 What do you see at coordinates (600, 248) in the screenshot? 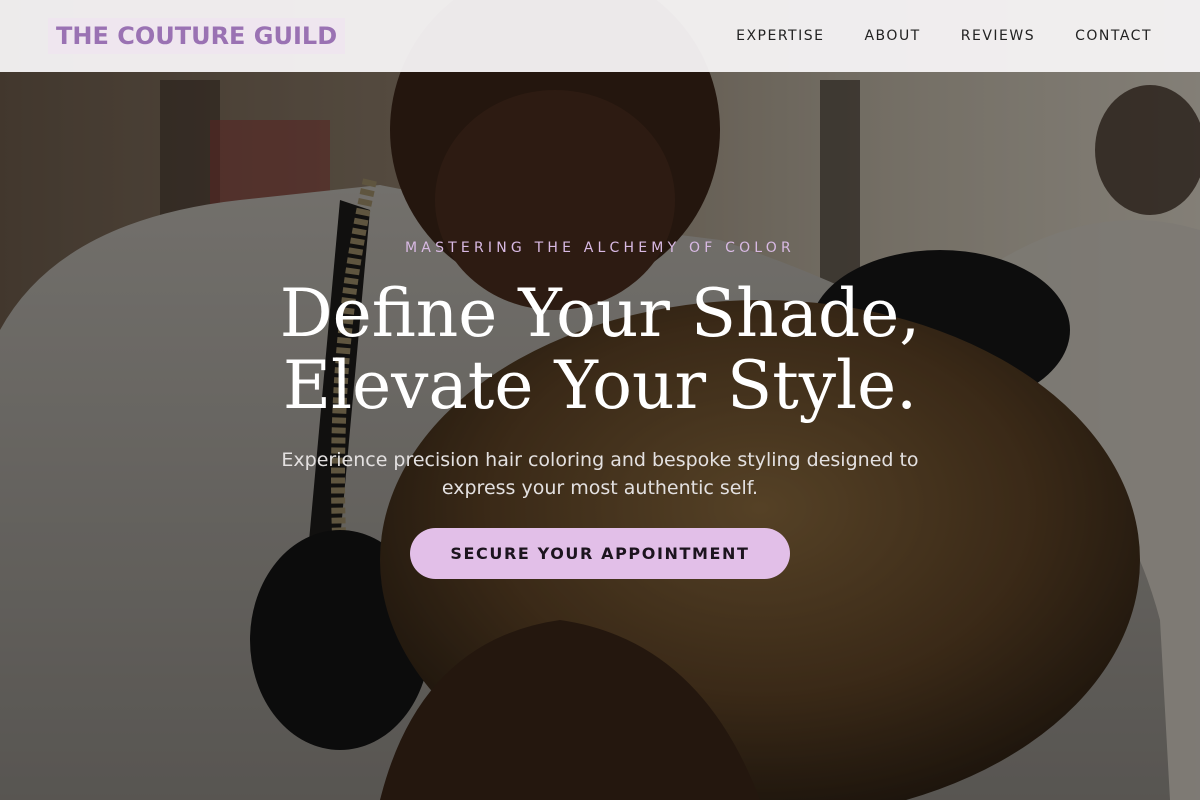
I see `hero-eyebrow: MASTERING THE ALCHEMY OF COLOR` at bounding box center [600, 248].